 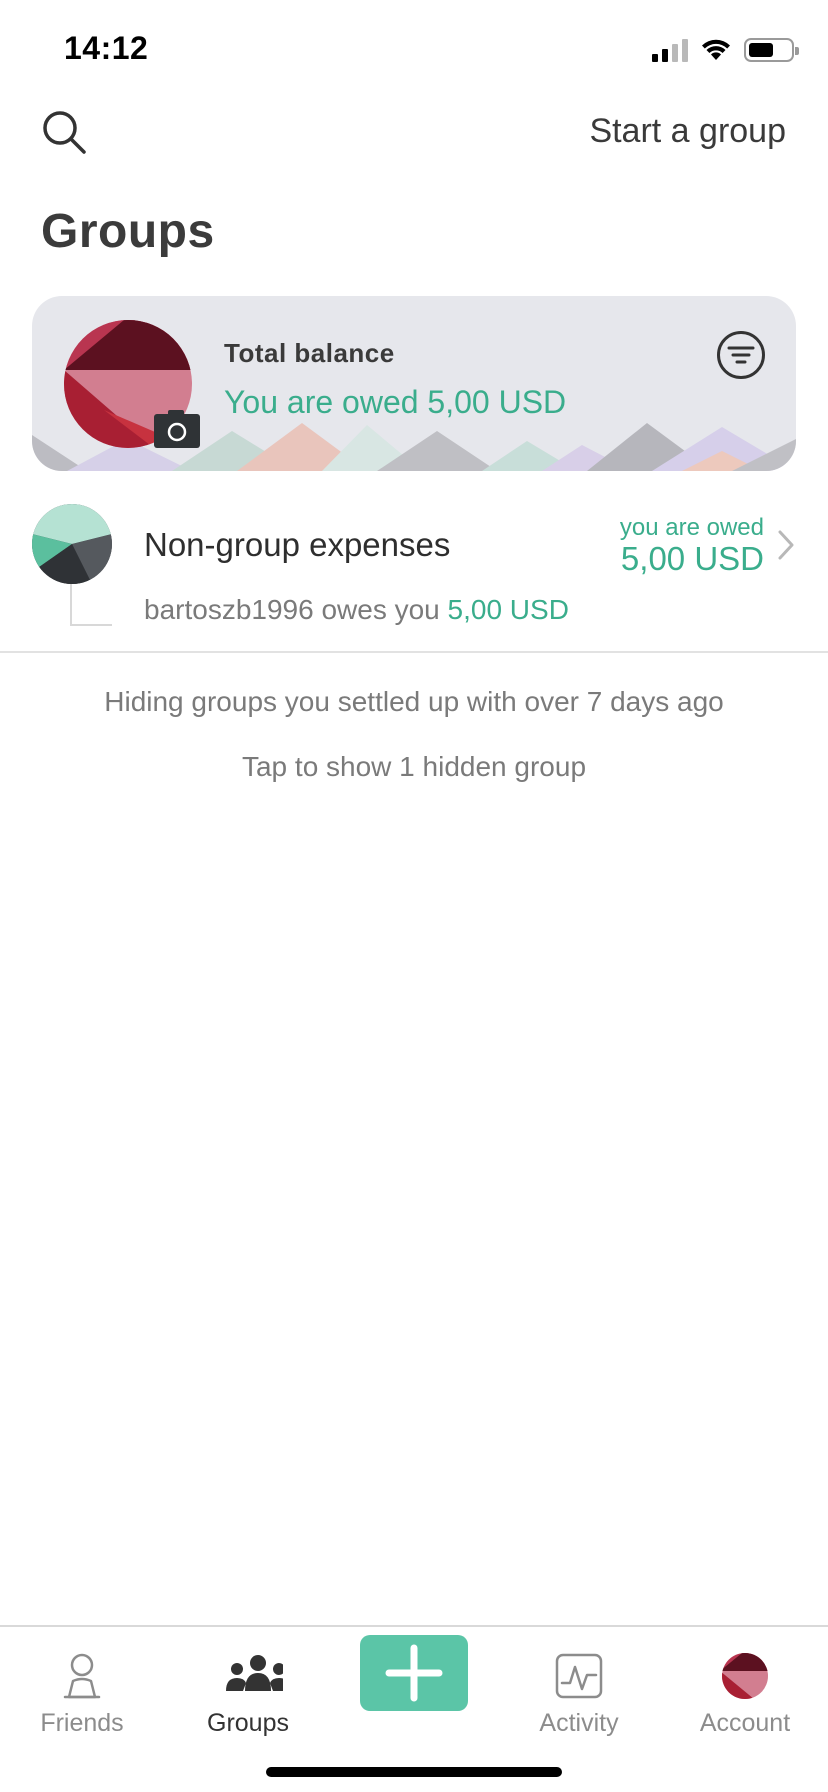 I want to click on group-icon, so click(x=254, y=1673).